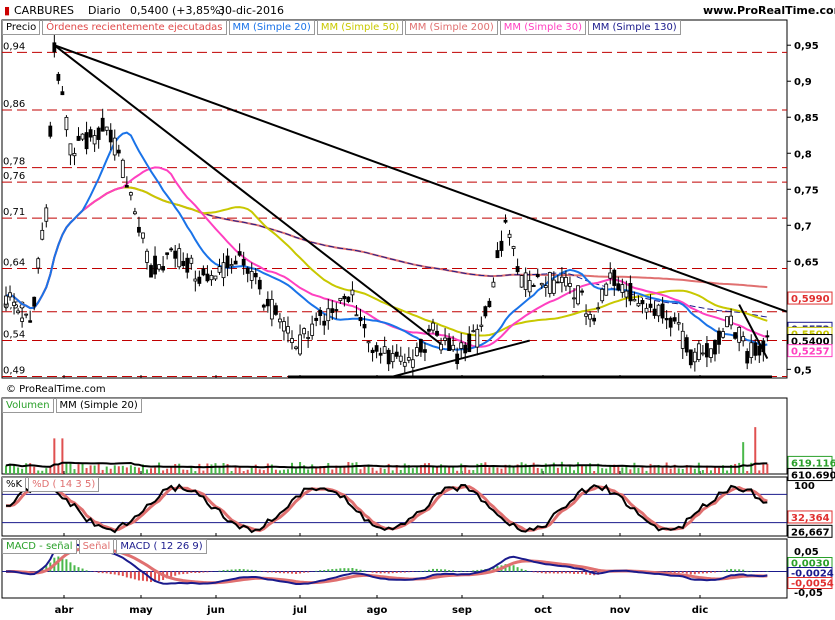 This screenshot has height=620, width=835. Describe the element at coordinates (299, 610) in the screenshot. I see `x-axis-month-label: jul` at that location.